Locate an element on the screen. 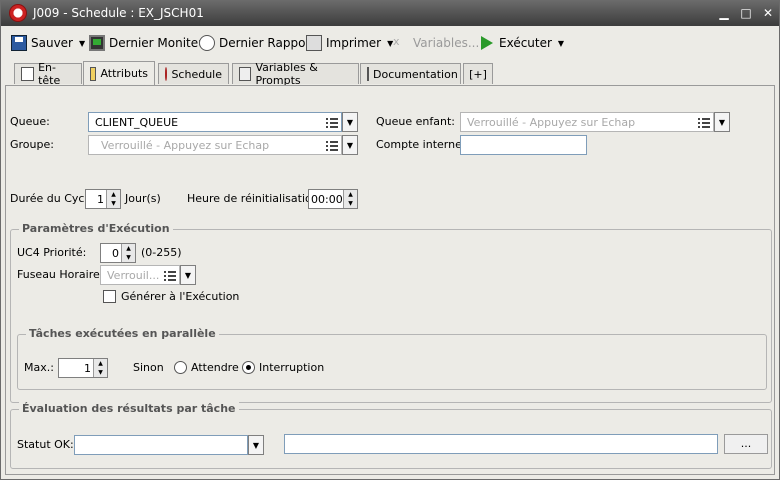  queue-dropdown-button: ▼ is located at coordinates (350, 122).